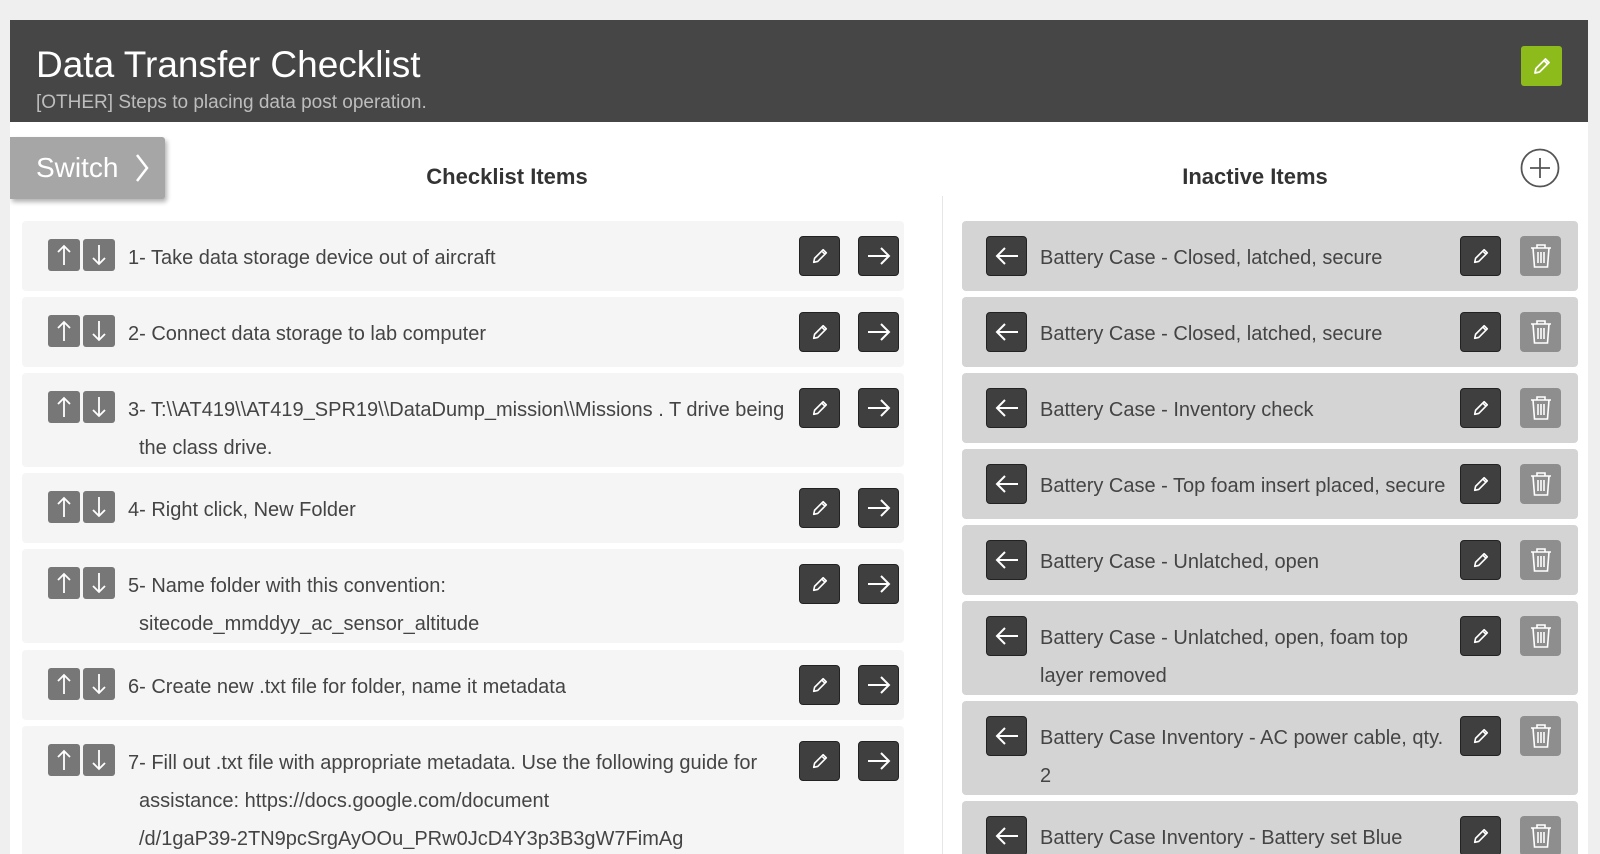 The image size is (1600, 854). Describe the element at coordinates (1103, 676) in the screenshot. I see `item-text-continued: layer removed` at that location.